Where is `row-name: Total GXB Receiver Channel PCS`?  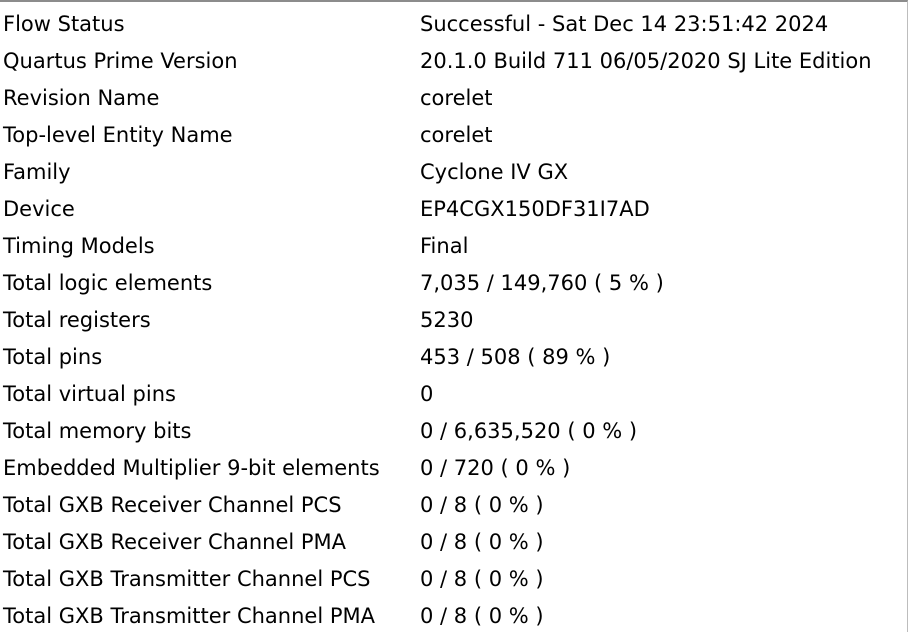
row-name: Total GXB Receiver Channel PCS is located at coordinates (172, 505).